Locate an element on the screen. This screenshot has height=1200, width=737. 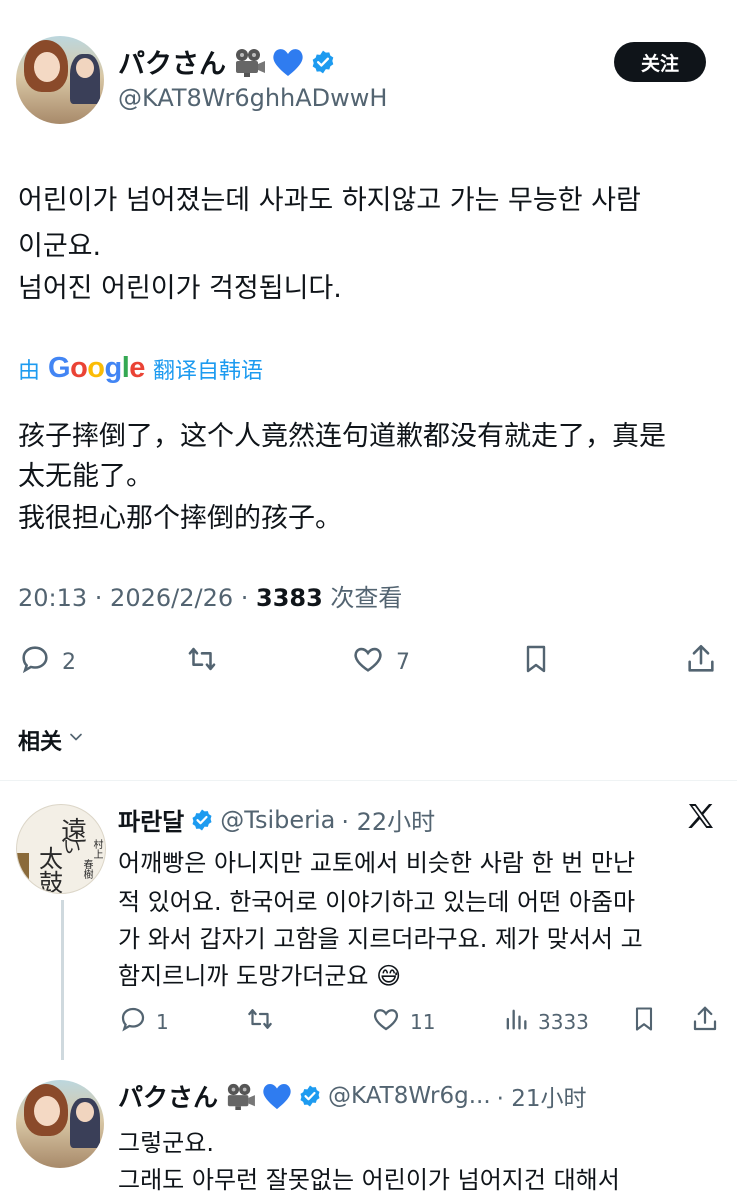
avatar-book-char: い is located at coordinates (72, 847).